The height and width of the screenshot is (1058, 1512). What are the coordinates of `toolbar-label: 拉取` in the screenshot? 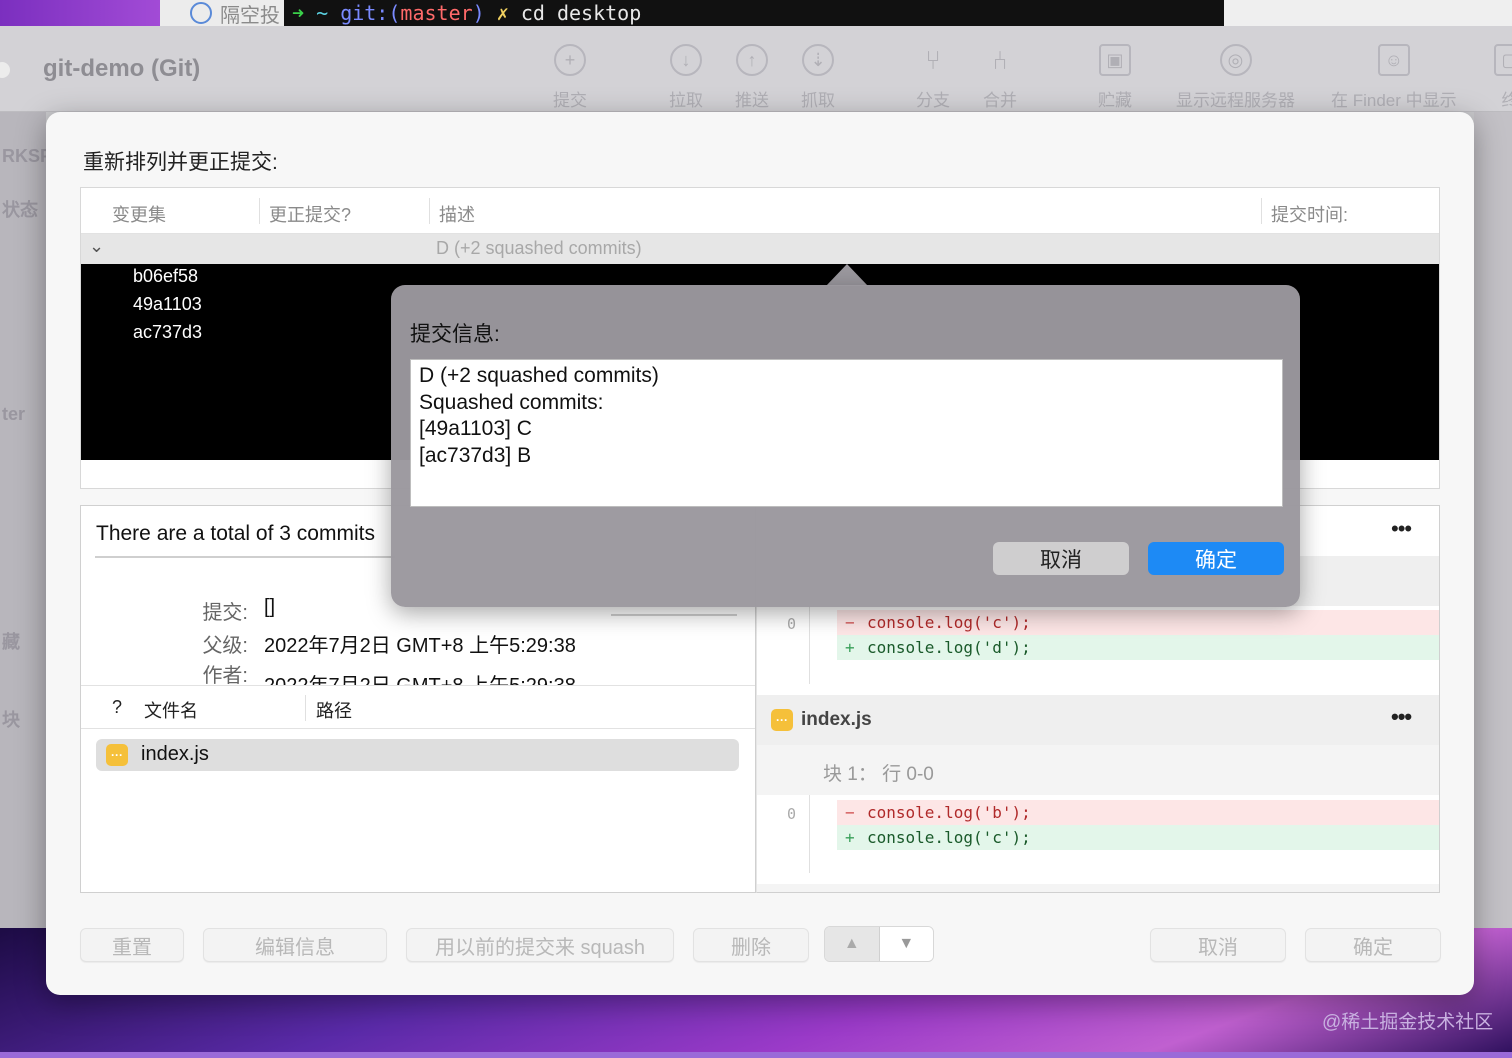 It's located at (686, 100).